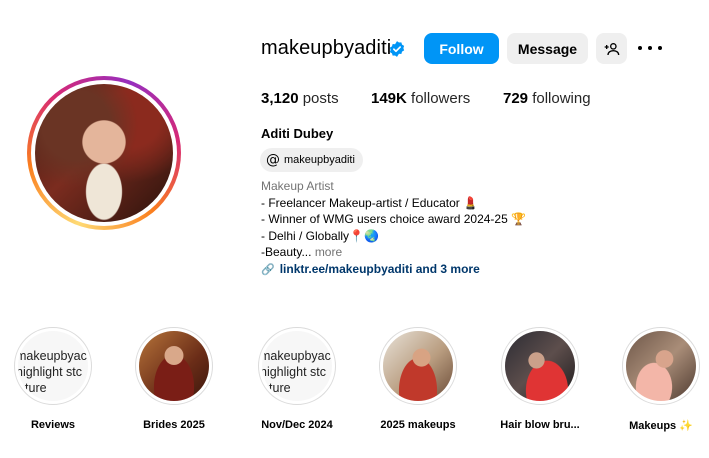 Image resolution: width=709 pixels, height=458 pixels. I want to click on bio-line: - Freelancer Makeup-artist / Educator 💄, so click(370, 203).